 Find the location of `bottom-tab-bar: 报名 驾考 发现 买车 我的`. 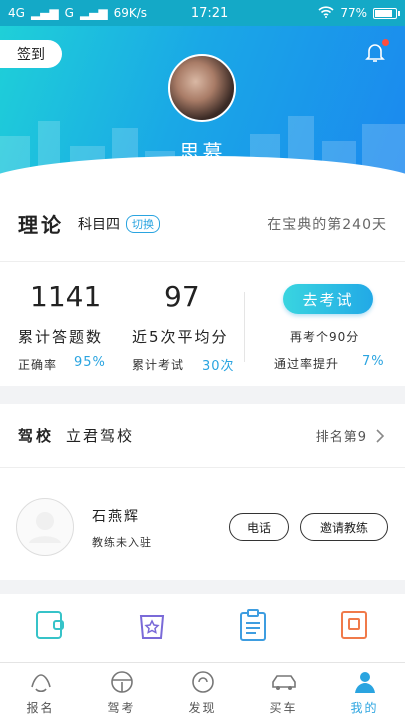

bottom-tab-bar: 报名 驾考 发现 买车 我的 is located at coordinates (202, 691).